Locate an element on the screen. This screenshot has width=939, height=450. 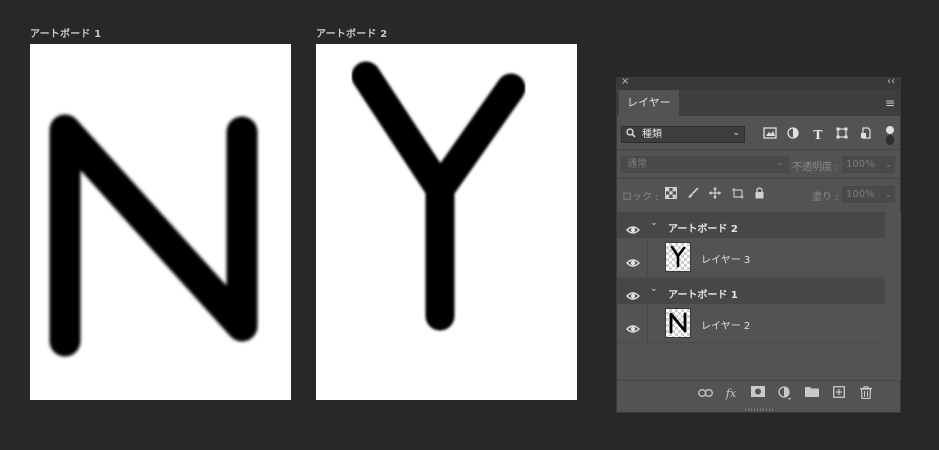
layer-row: レイヤー 3 is located at coordinates (751, 257).